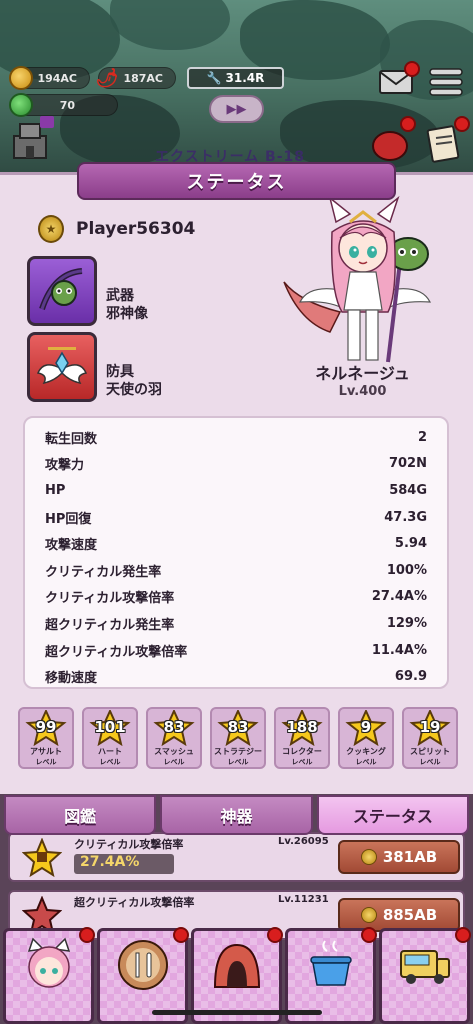 The height and width of the screenshot is (1024, 473). Describe the element at coordinates (62, 367) in the screenshot. I see `armor-slot` at that location.